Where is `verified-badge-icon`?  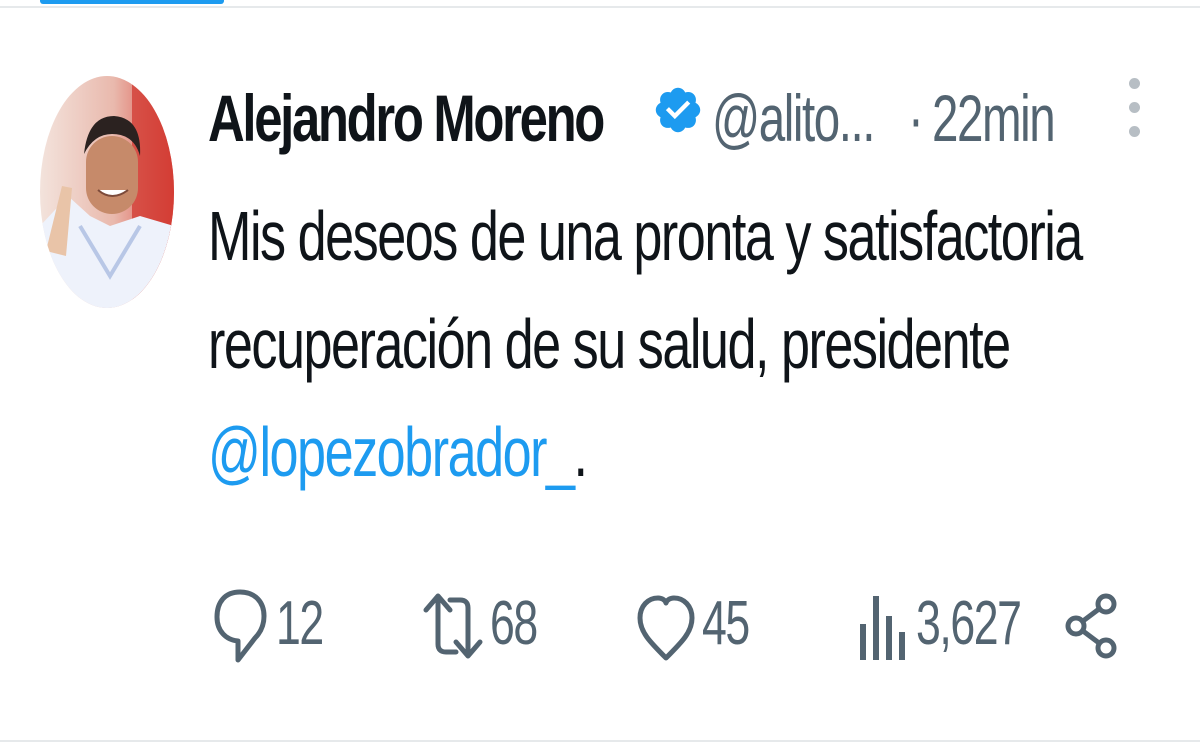 verified-badge-icon is located at coordinates (678, 110).